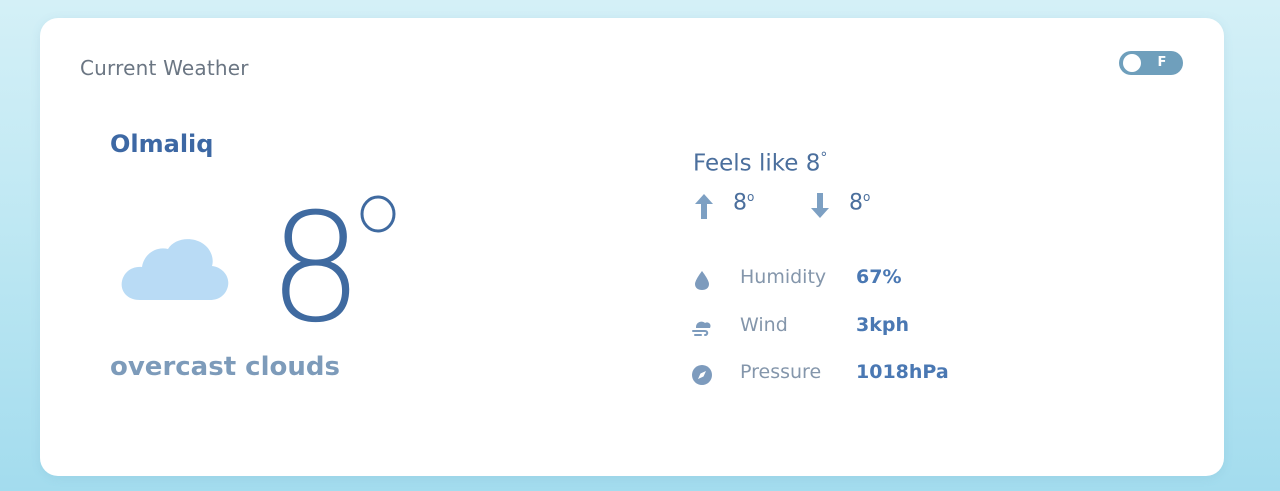 The image size is (1280, 491). I want to click on card-title: Current Weather, so click(164, 68).